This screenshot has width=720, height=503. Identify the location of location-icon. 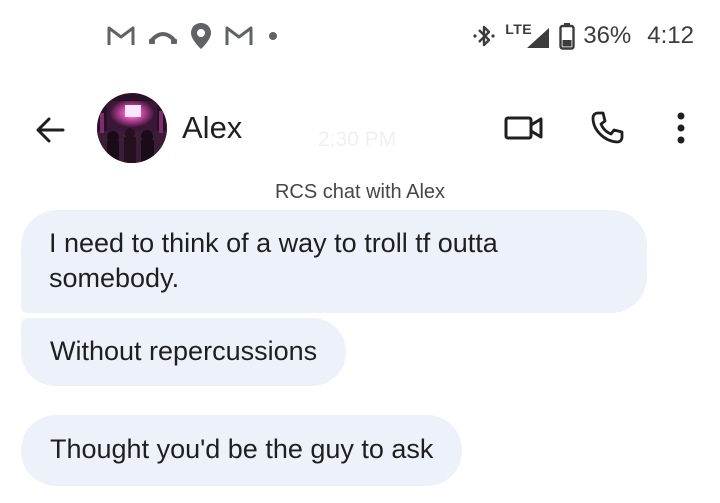
(201, 36).